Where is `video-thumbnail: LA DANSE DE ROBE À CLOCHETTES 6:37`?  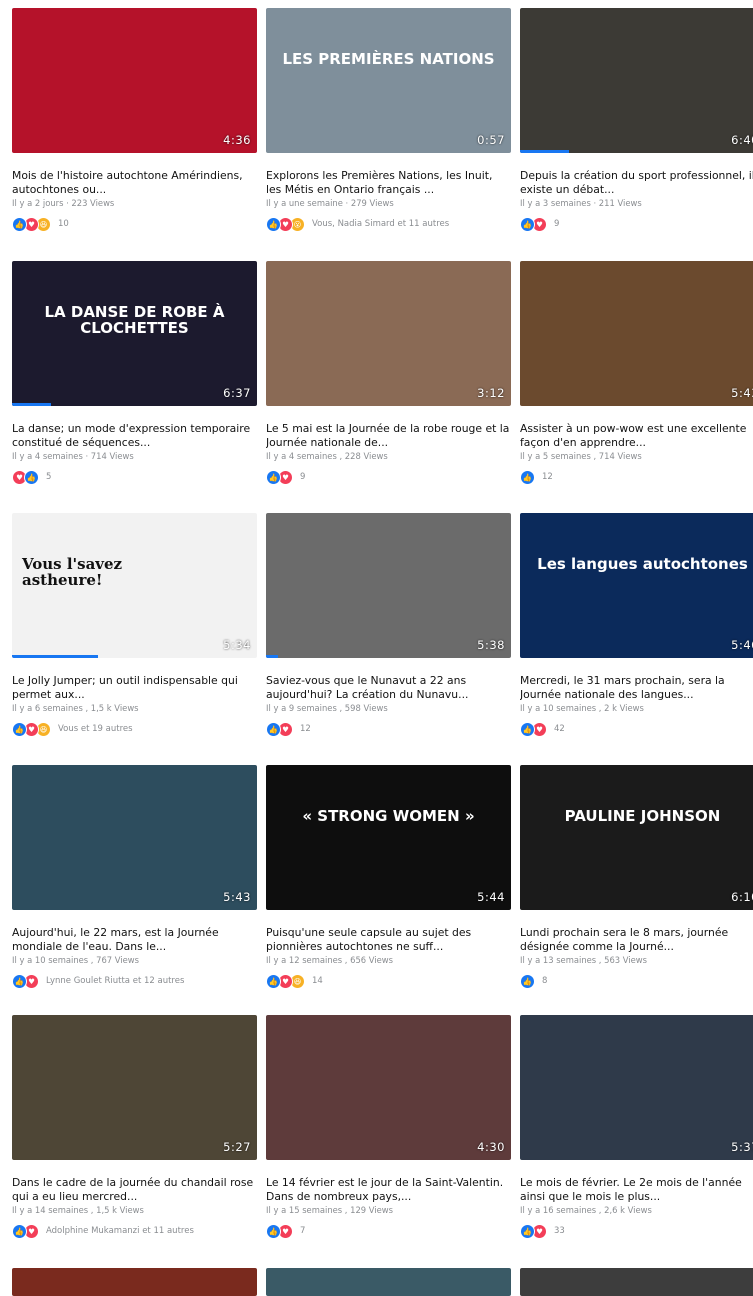
video-thumbnail: LA DANSE DE ROBE À CLOCHETTES 6:37 is located at coordinates (134, 333).